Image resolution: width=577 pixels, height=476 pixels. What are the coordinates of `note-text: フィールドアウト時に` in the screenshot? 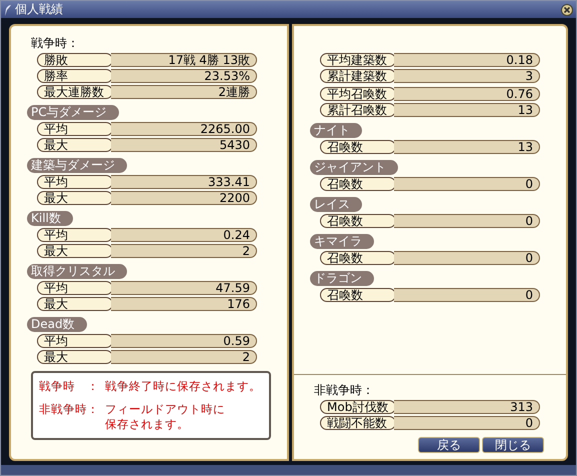 It's located at (165, 409).